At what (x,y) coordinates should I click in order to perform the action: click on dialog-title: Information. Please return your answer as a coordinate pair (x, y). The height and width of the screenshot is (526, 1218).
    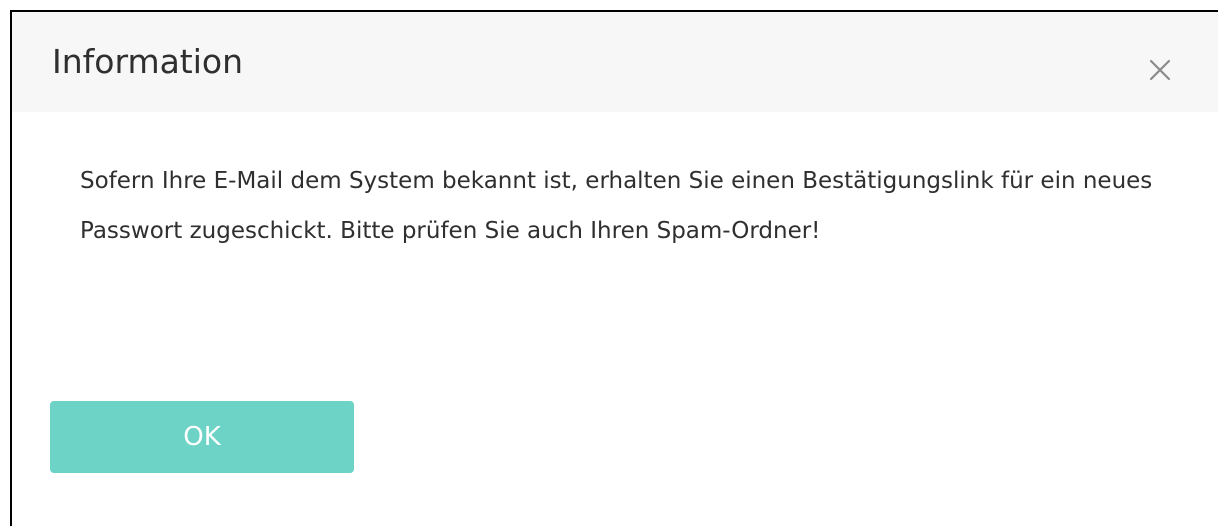
    Looking at the image, I should click on (148, 61).